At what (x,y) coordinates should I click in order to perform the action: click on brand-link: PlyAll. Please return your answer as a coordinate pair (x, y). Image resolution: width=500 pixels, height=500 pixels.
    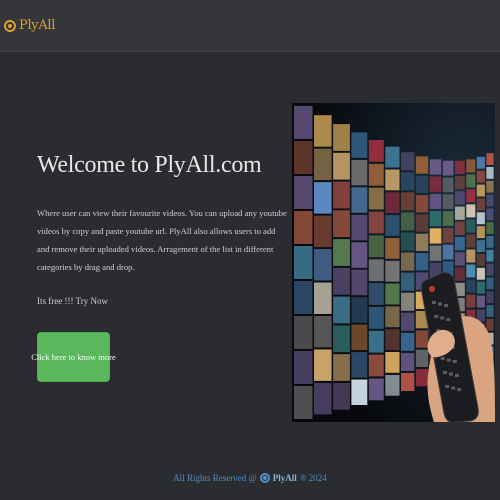
    Looking at the image, I should click on (29, 25).